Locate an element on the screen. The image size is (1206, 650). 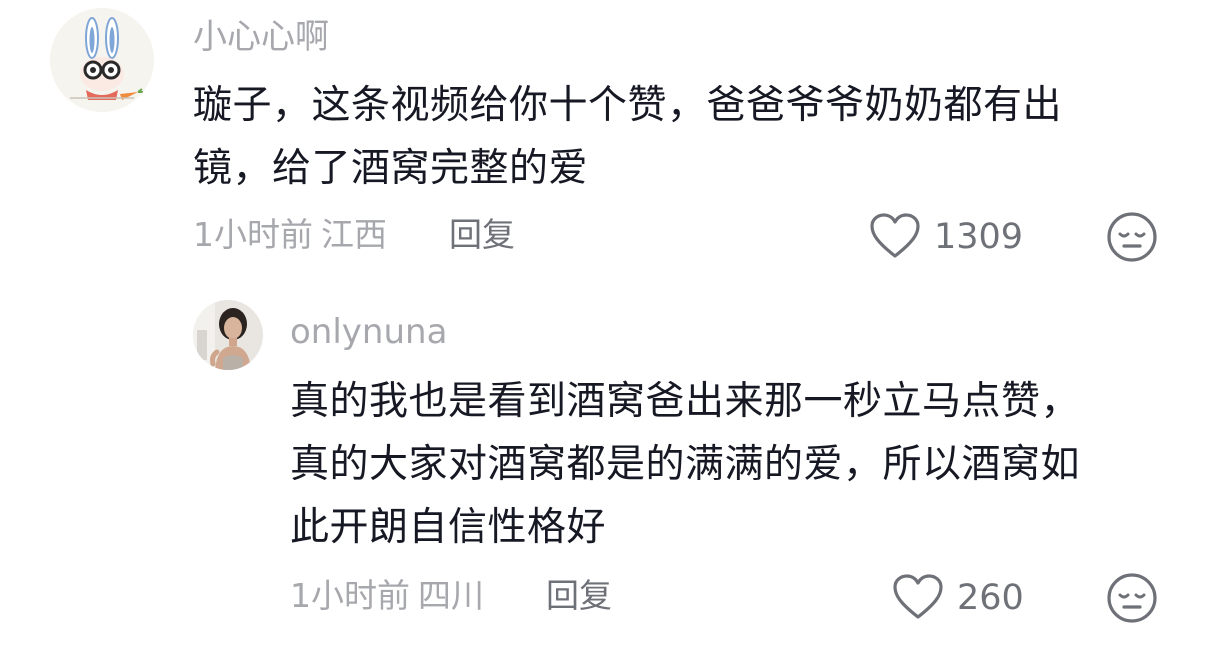
user-photo-avatar-image is located at coordinates (228, 335).